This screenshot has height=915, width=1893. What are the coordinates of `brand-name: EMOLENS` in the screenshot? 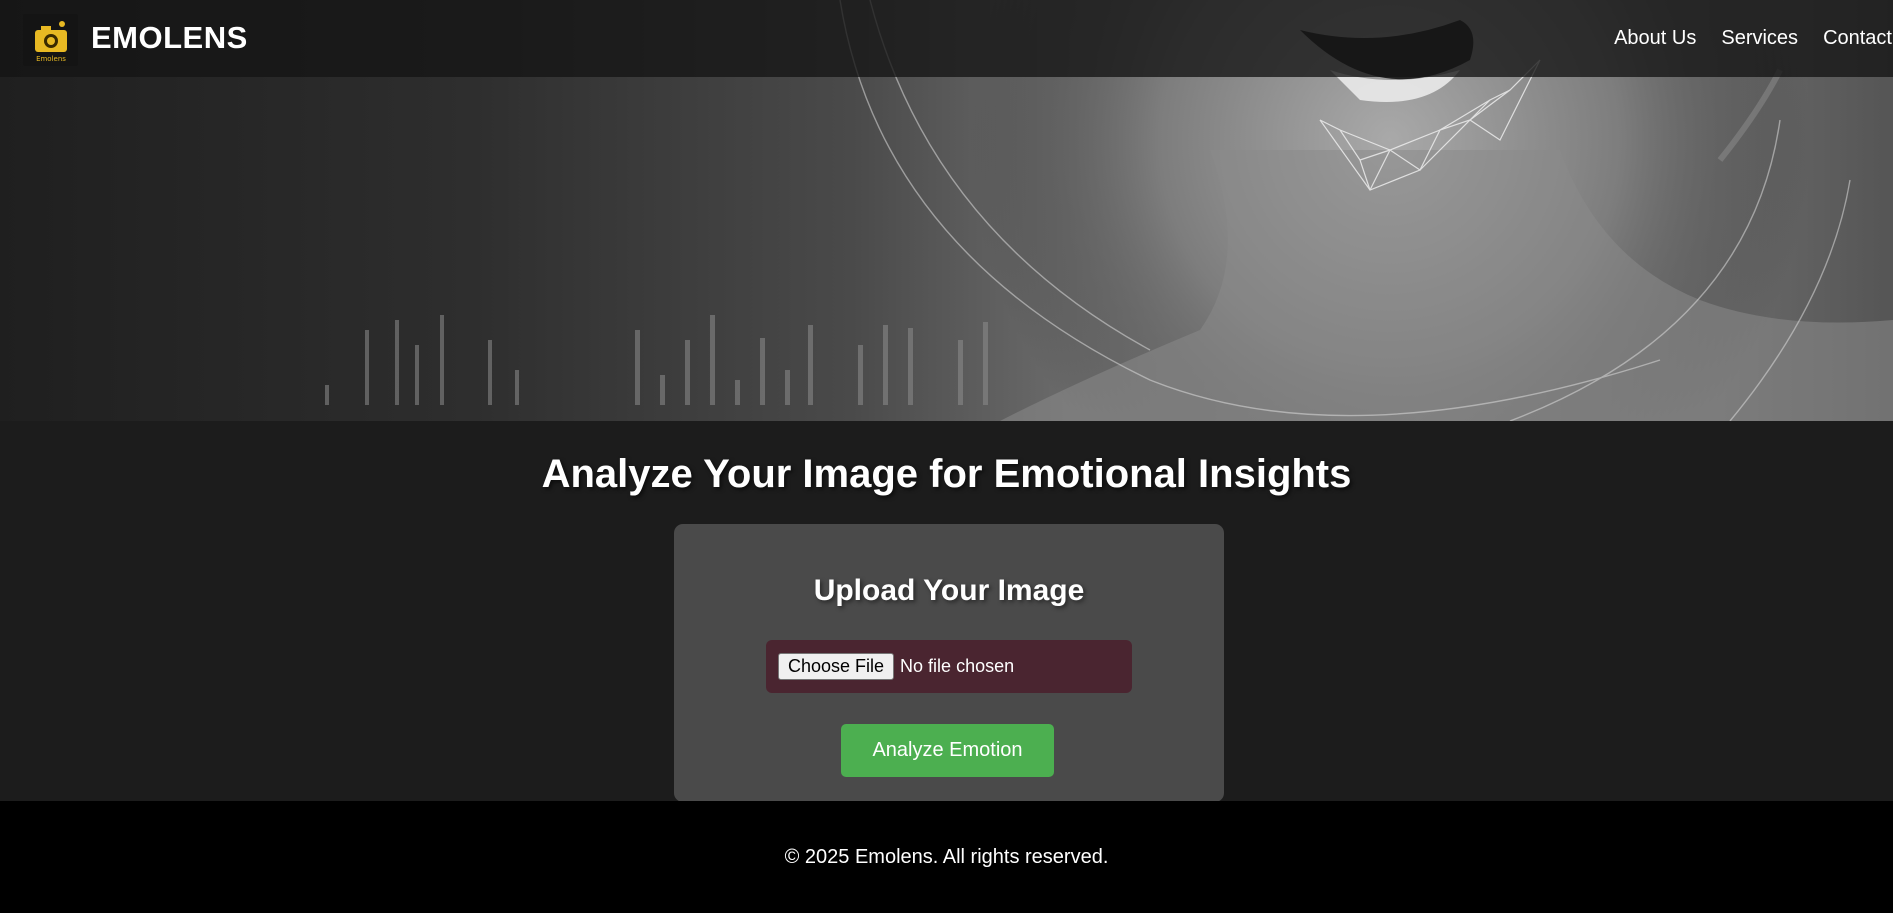 It's located at (169, 38).